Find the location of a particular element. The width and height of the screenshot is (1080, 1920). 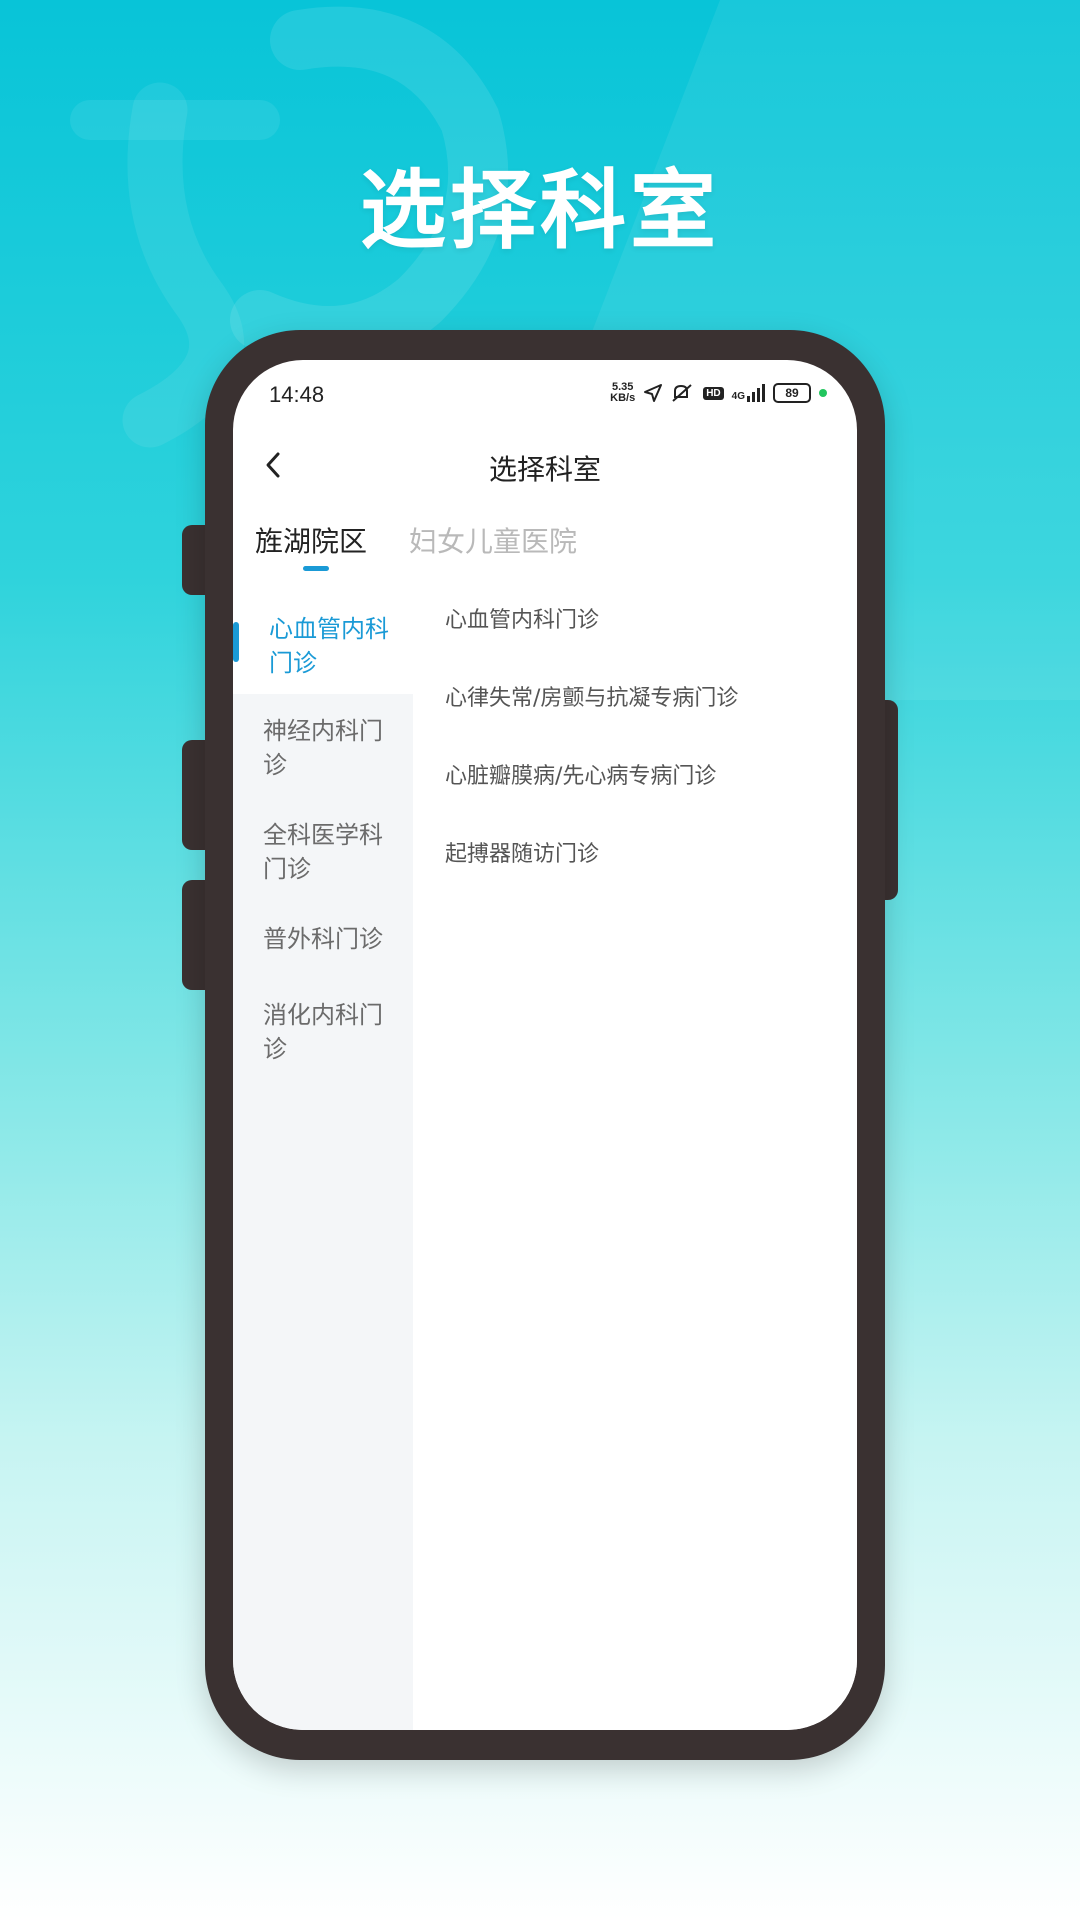

signal-icon: 4G is located at coordinates (748, 393).